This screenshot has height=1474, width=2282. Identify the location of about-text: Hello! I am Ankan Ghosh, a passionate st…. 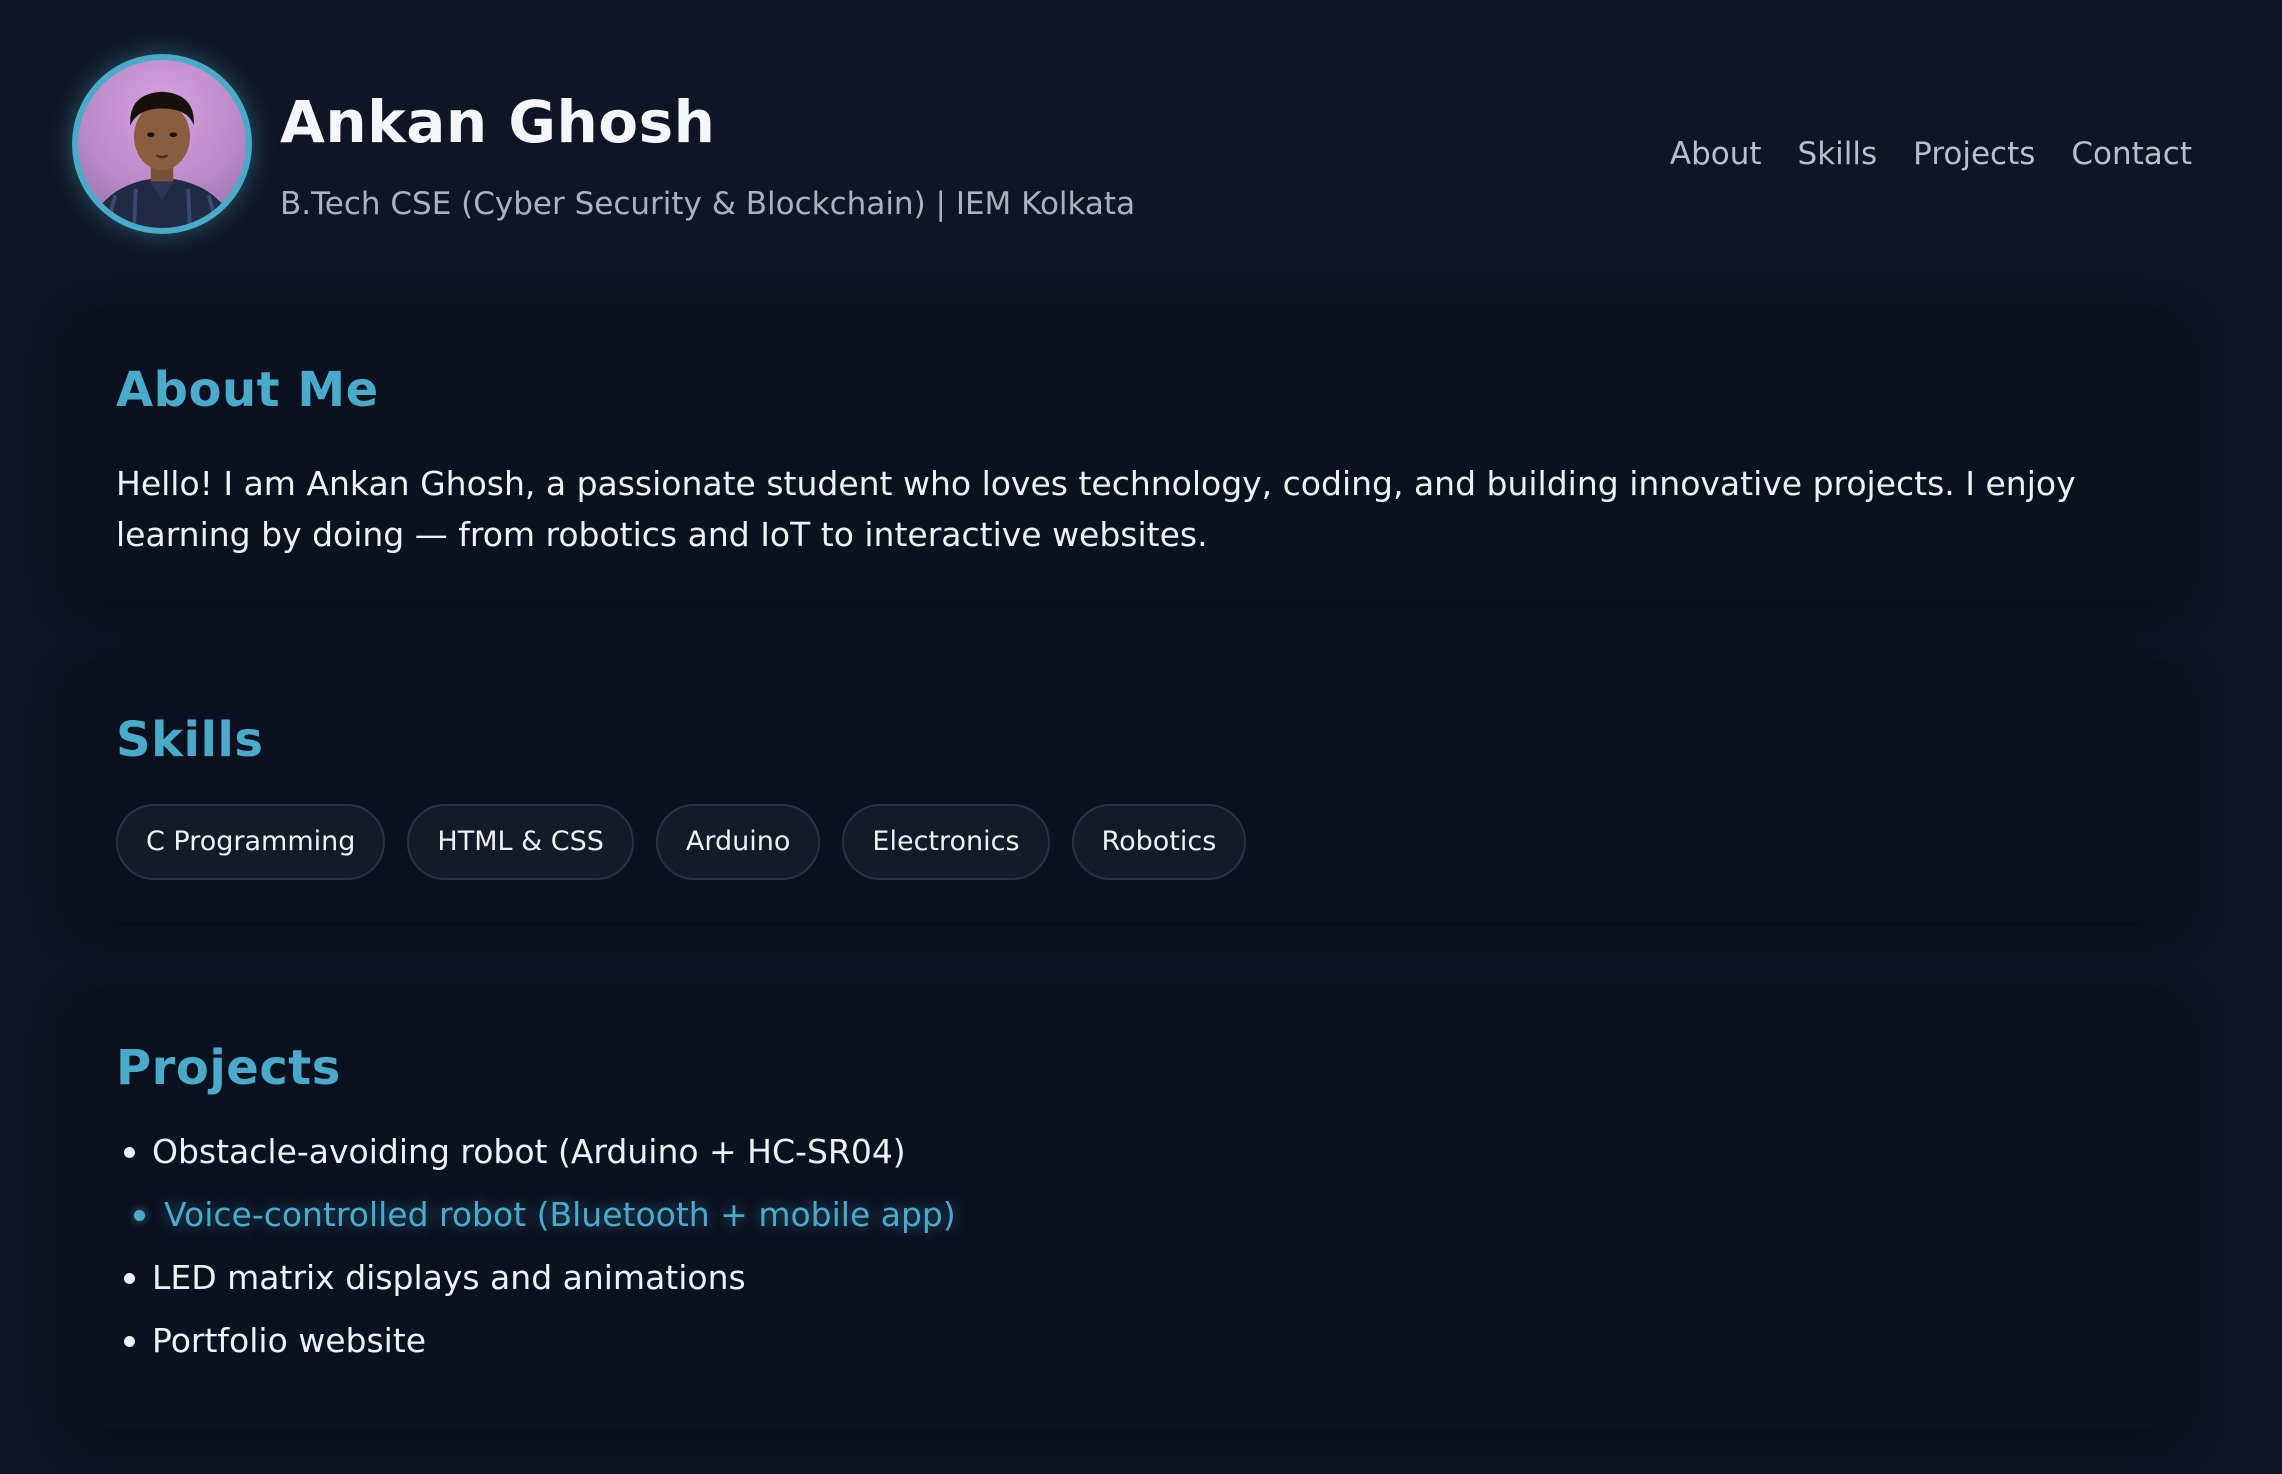
(1096, 509).